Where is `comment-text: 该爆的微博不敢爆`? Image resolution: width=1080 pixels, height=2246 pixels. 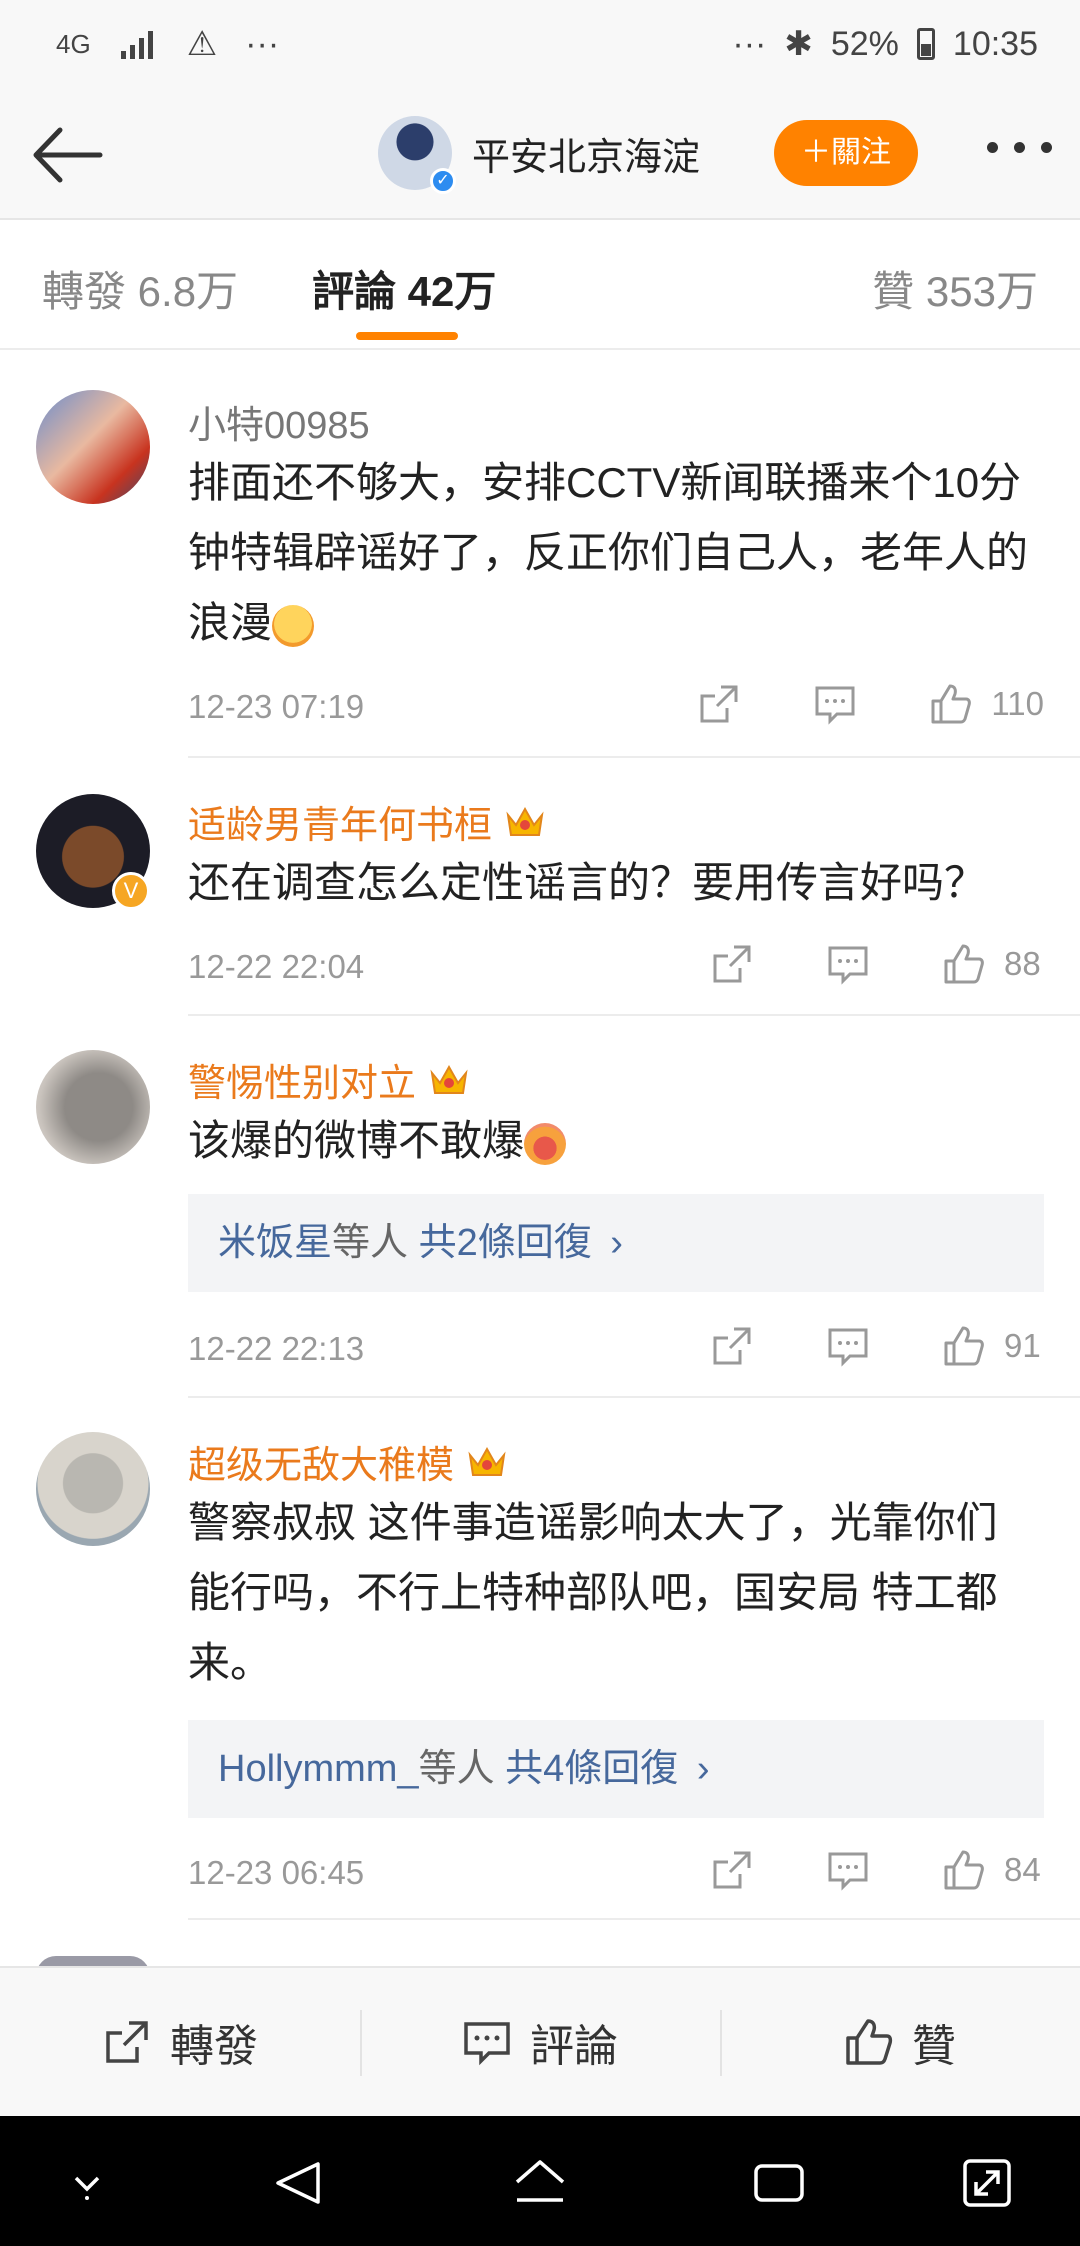
comment-text: 该爆的微博不敢爆 is located at coordinates (618, 1141).